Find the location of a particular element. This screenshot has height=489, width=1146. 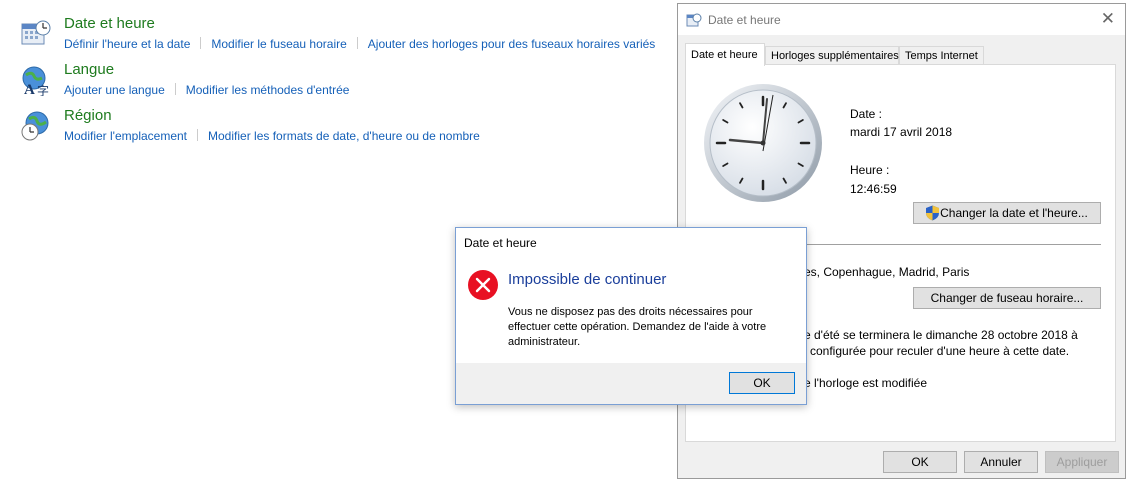

svg-text: A is located at coordinates (29, 89).